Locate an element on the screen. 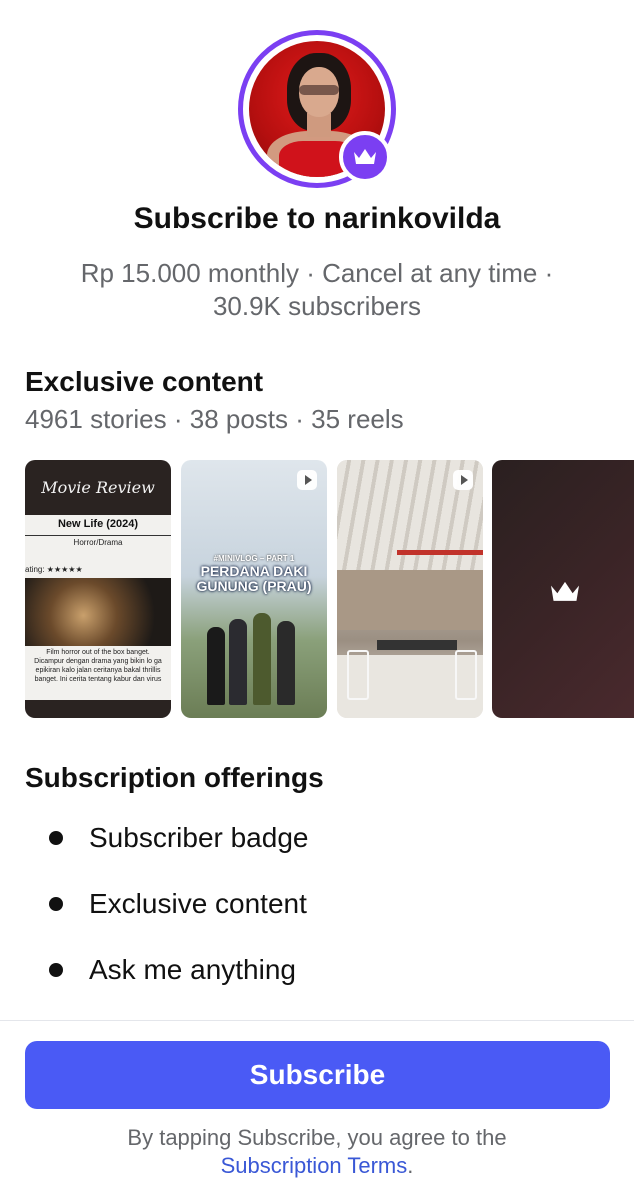 This screenshot has width=634, height=1200. offering-item: Exclusive content is located at coordinates (178, 904).